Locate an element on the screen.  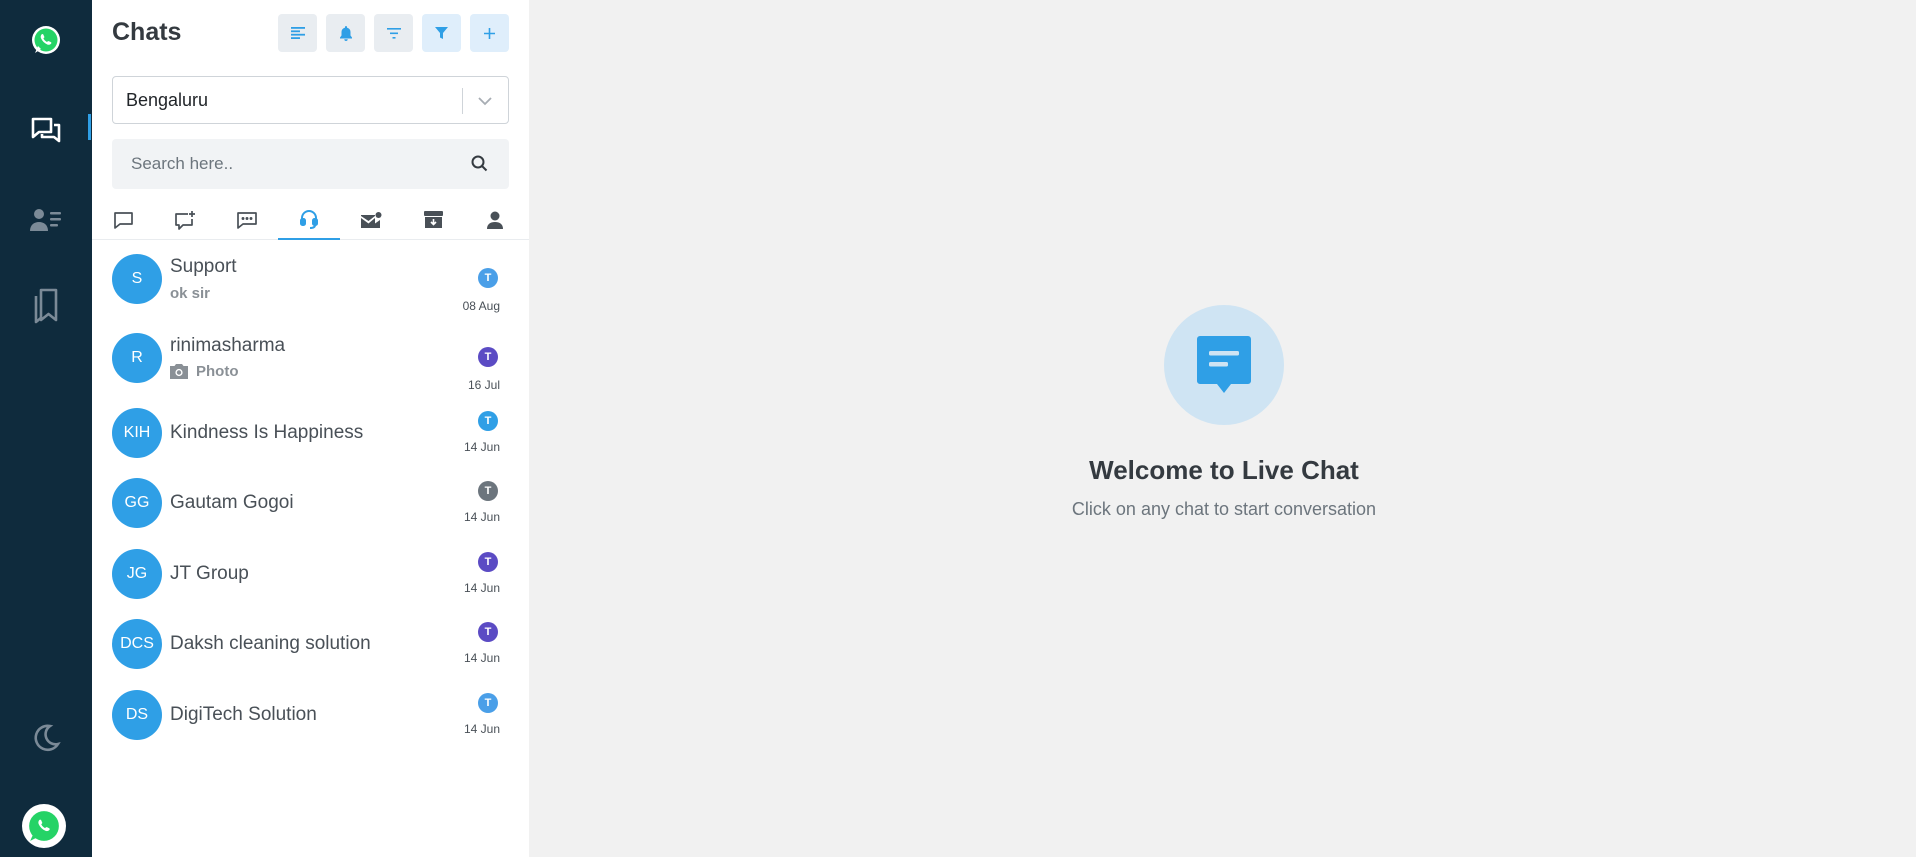
chat-name: rinimasharma is located at coordinates (228, 345).